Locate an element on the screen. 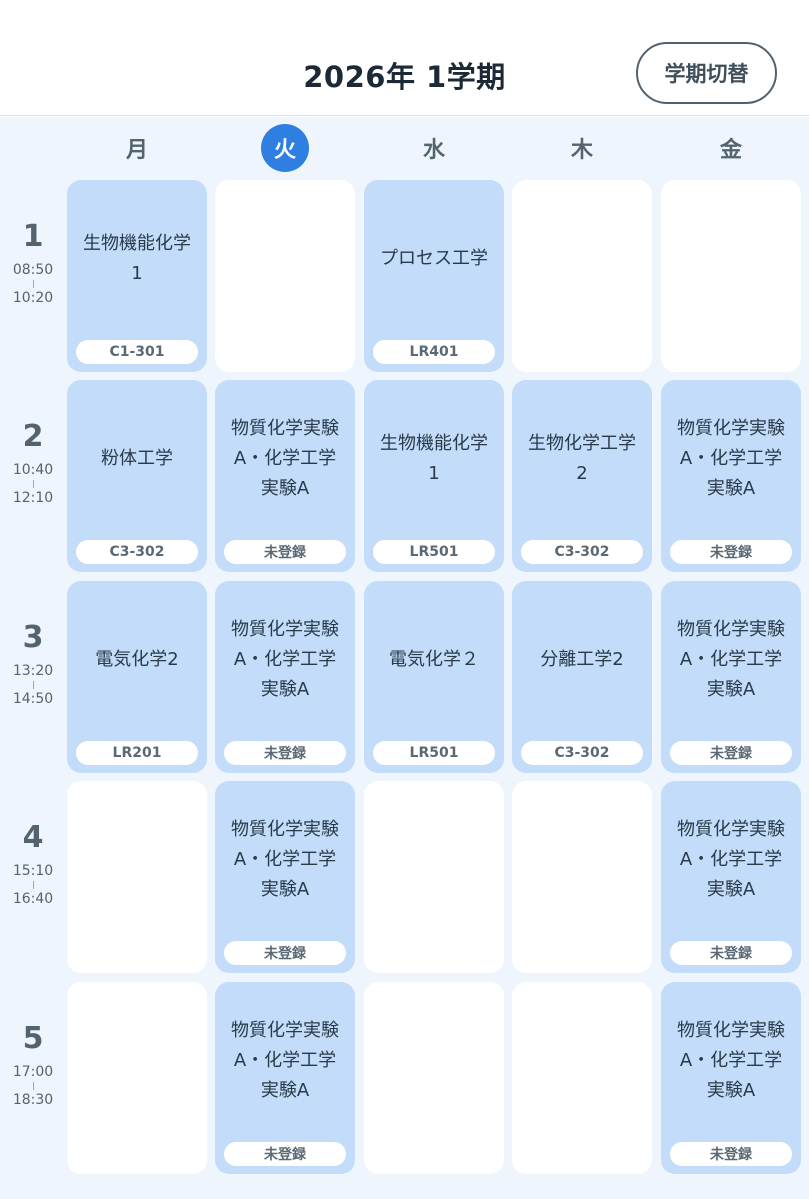 The image size is (809, 1199). period-end-time: 18:30 is located at coordinates (33, 1100).